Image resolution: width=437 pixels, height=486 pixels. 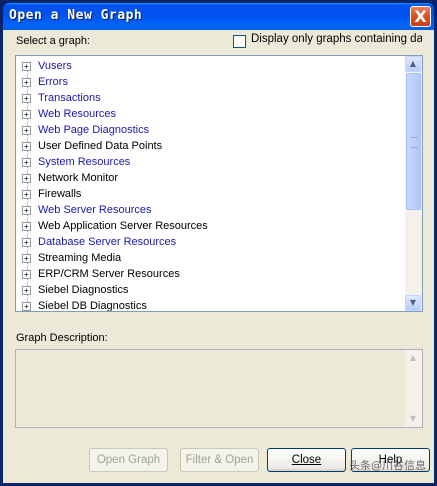 I want to click on tree-item: + Siebel DB Diagnostics, so click(x=210, y=304).